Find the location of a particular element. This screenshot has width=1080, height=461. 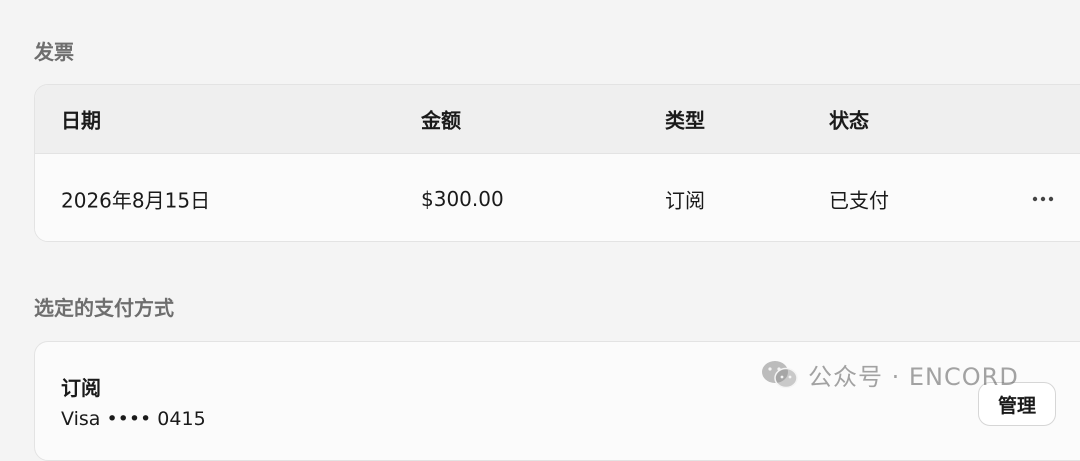

watermark: 公众号 · ENCORD is located at coordinates (889, 374).